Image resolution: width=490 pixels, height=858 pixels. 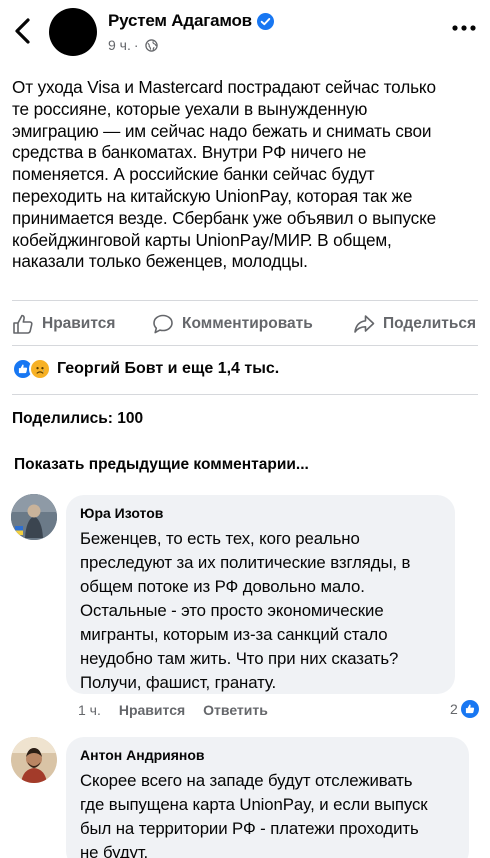 I want to click on comment-like-button: Нравится, so click(x=152, y=710).